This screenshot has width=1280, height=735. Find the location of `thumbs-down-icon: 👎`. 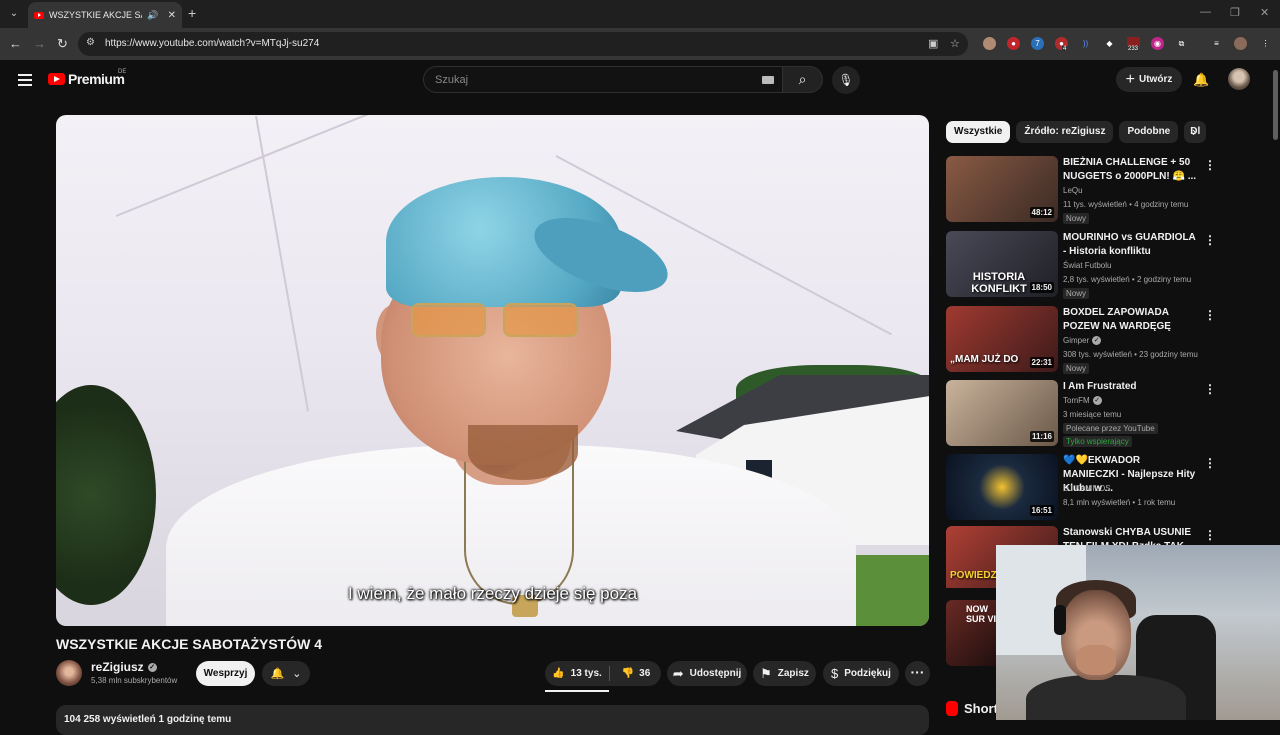

thumbs-down-icon: 👎 is located at coordinates (628, 673).